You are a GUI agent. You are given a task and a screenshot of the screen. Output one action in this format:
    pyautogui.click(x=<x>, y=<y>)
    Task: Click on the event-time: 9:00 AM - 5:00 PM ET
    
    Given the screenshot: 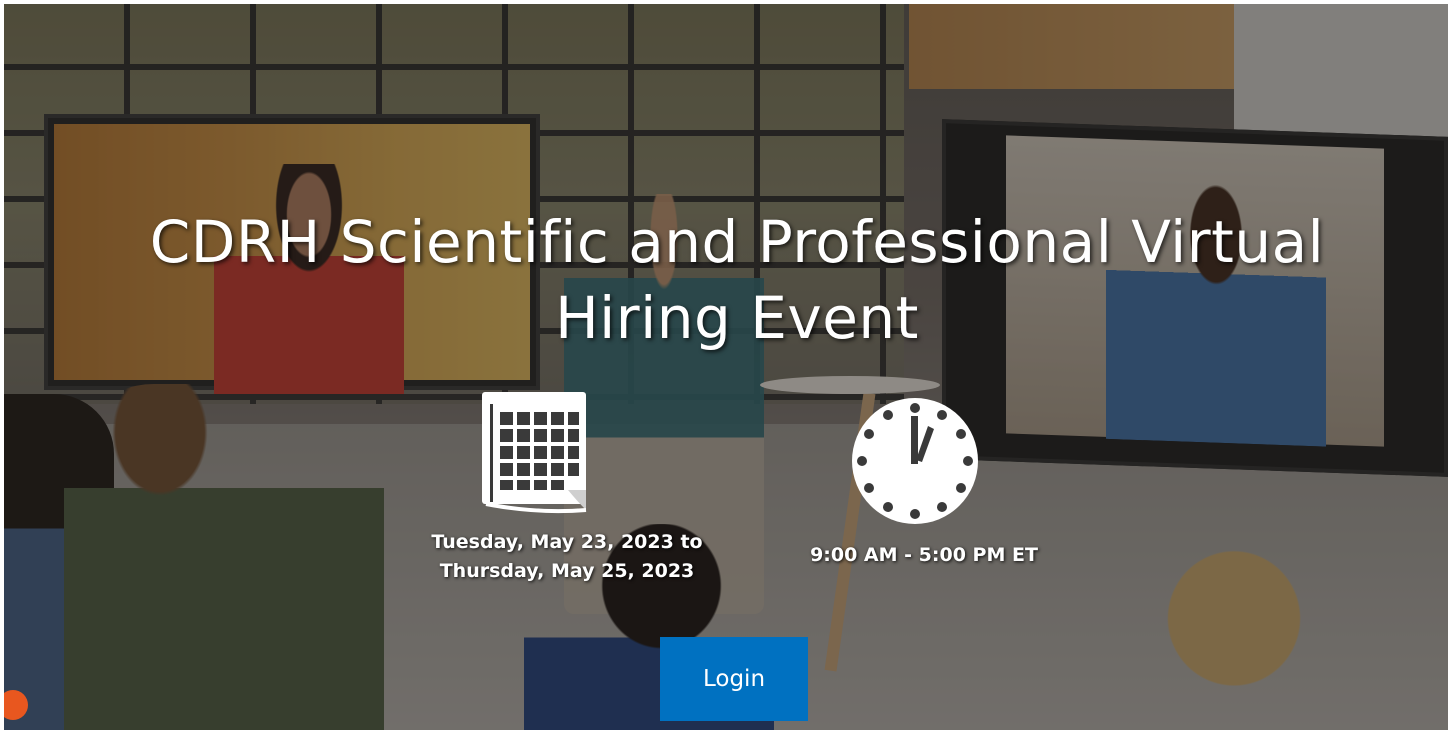 What is the action you would take?
    pyautogui.click(x=924, y=555)
    